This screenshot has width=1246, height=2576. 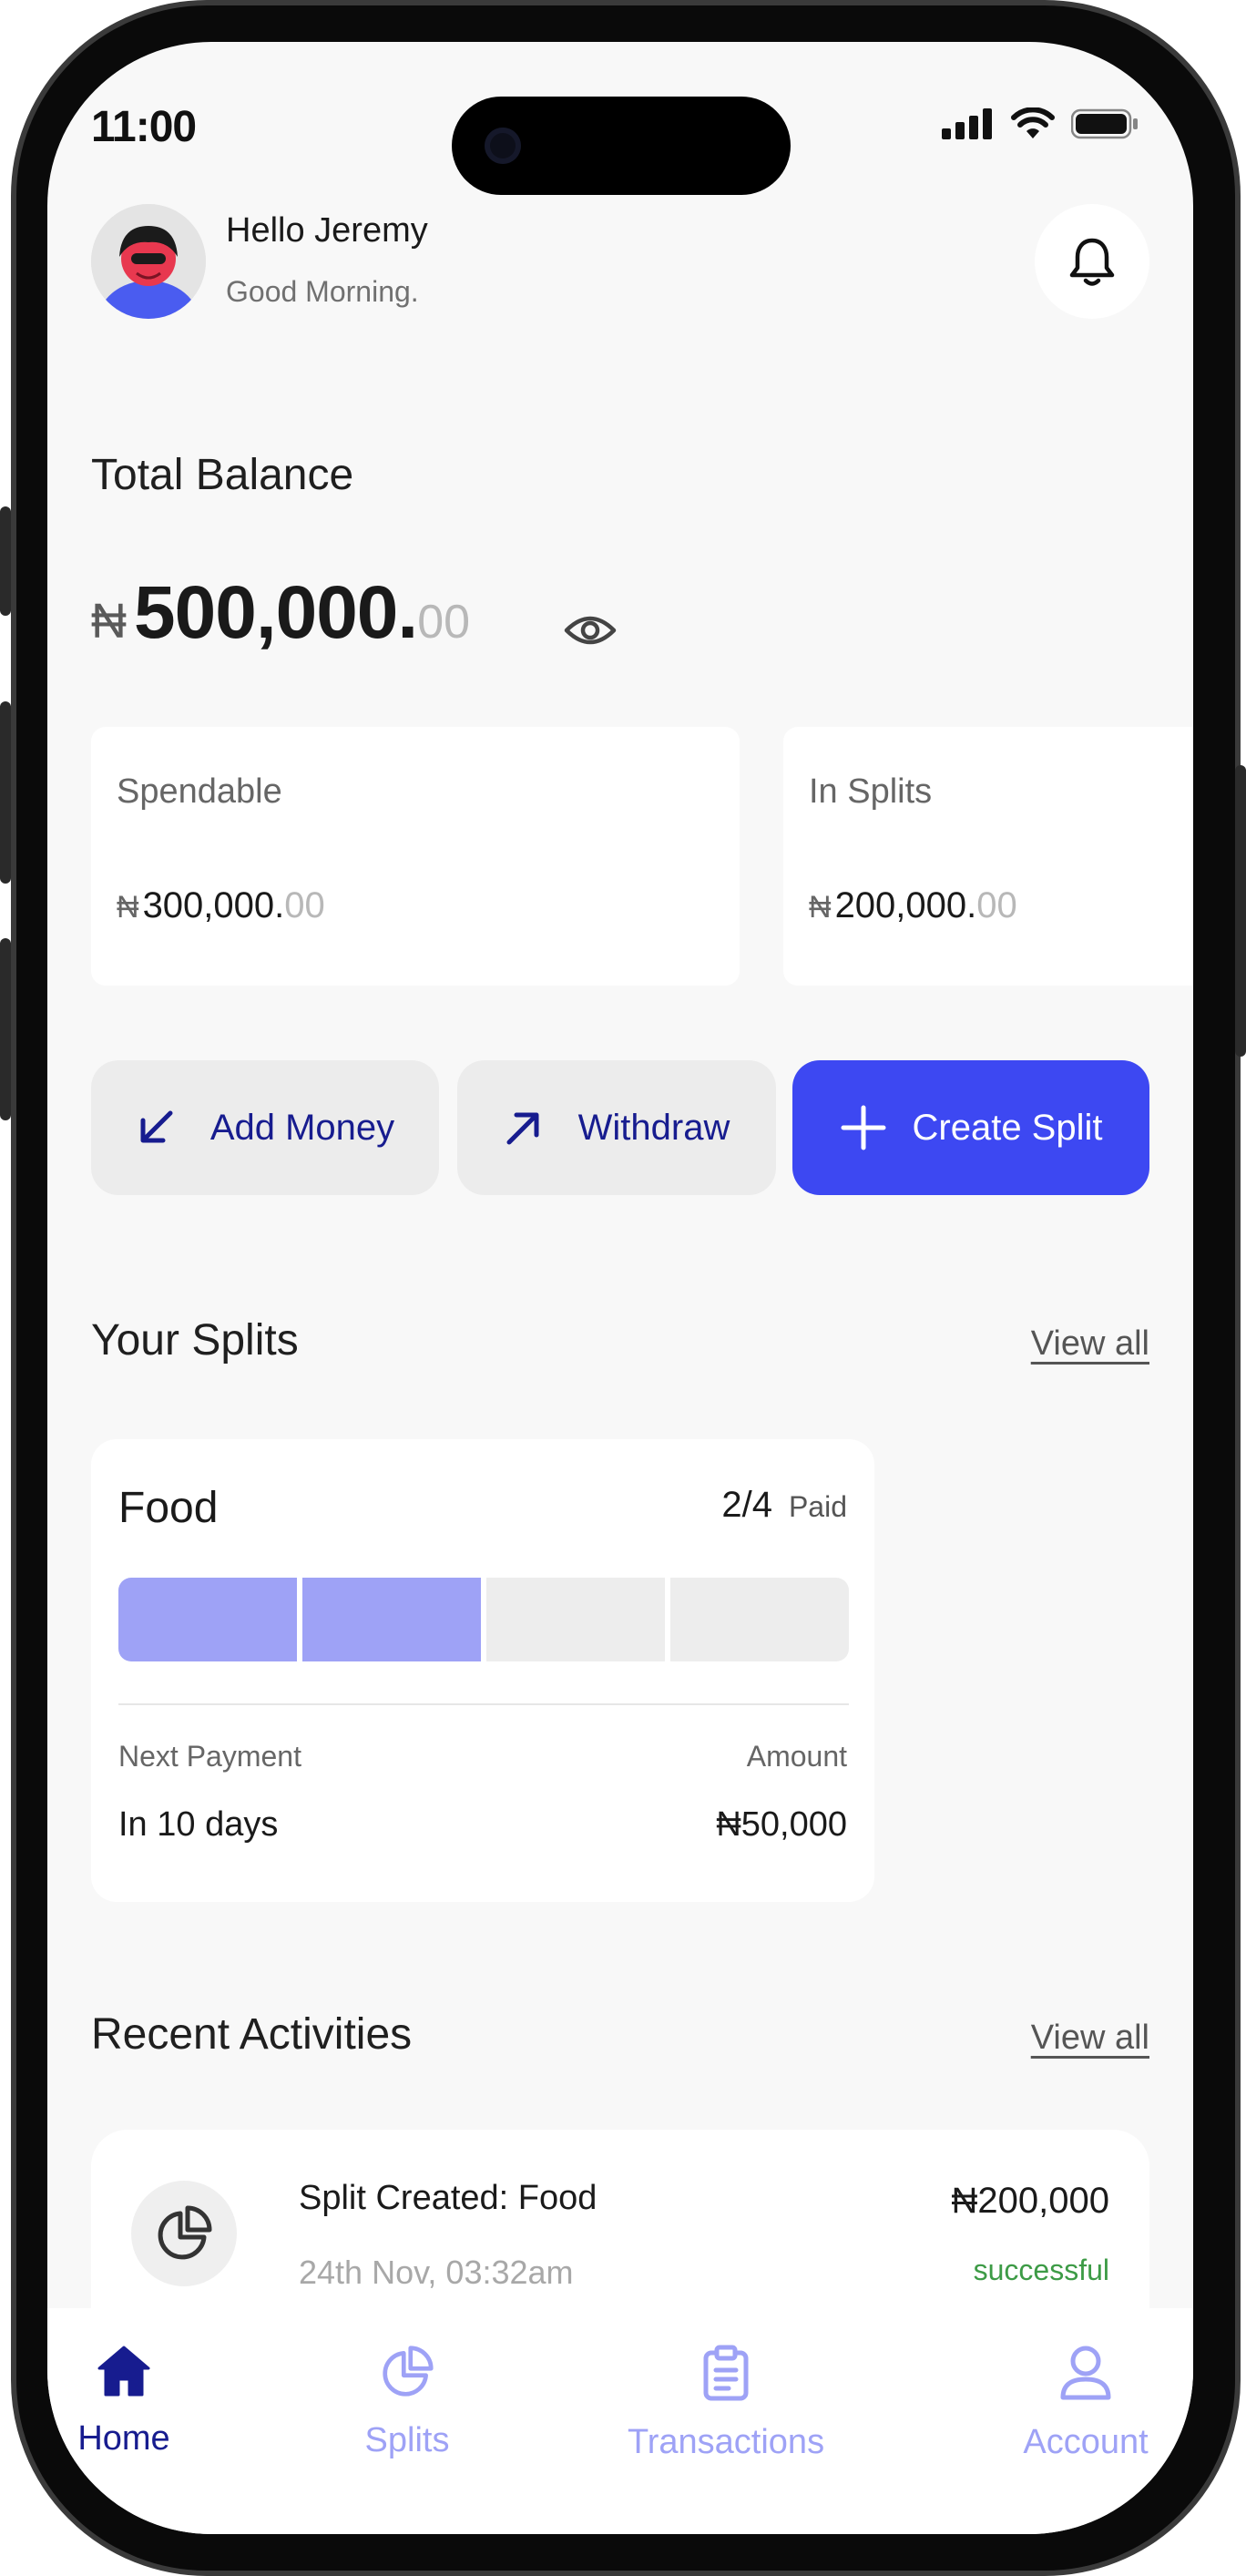 I want to click on eye-icon, so click(x=591, y=631).